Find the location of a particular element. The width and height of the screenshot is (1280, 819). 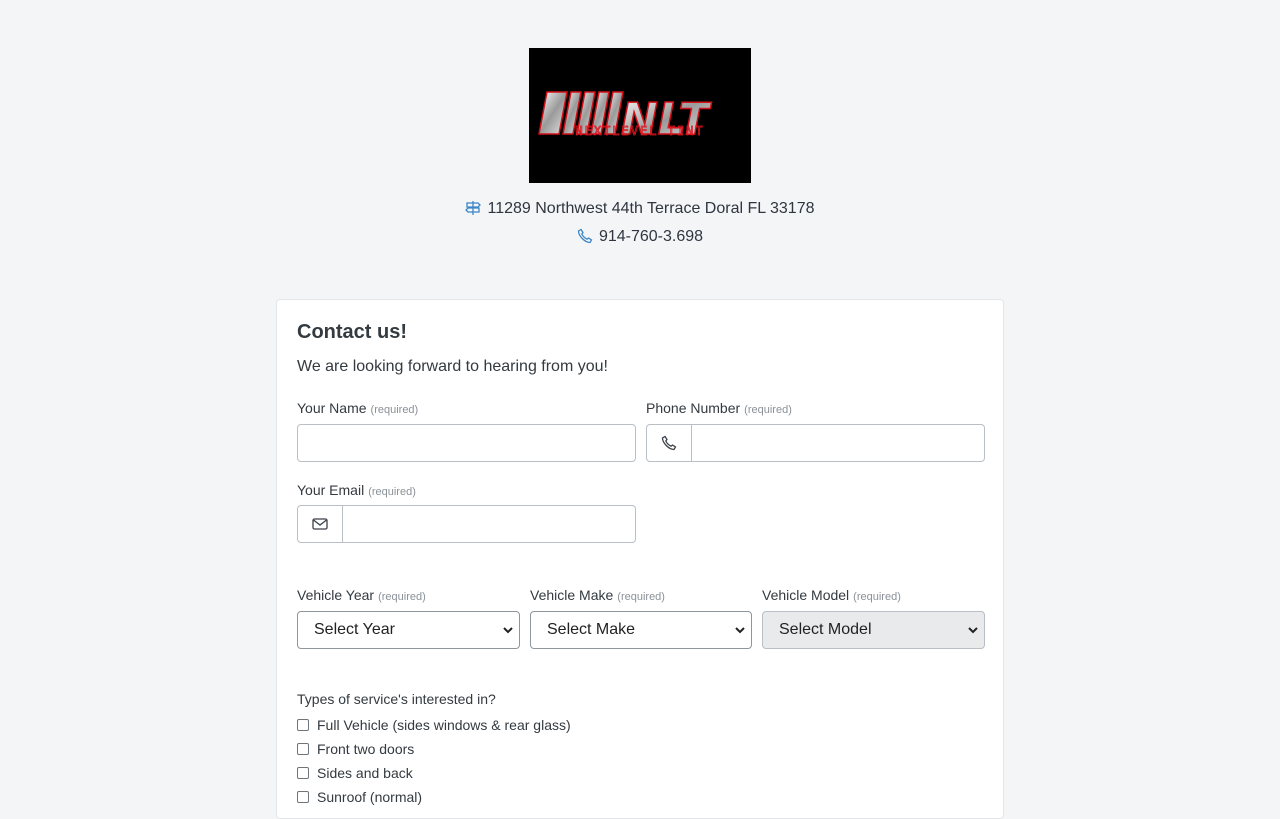

logo-text: NEXTLEVEL TINT is located at coordinates (639, 131).